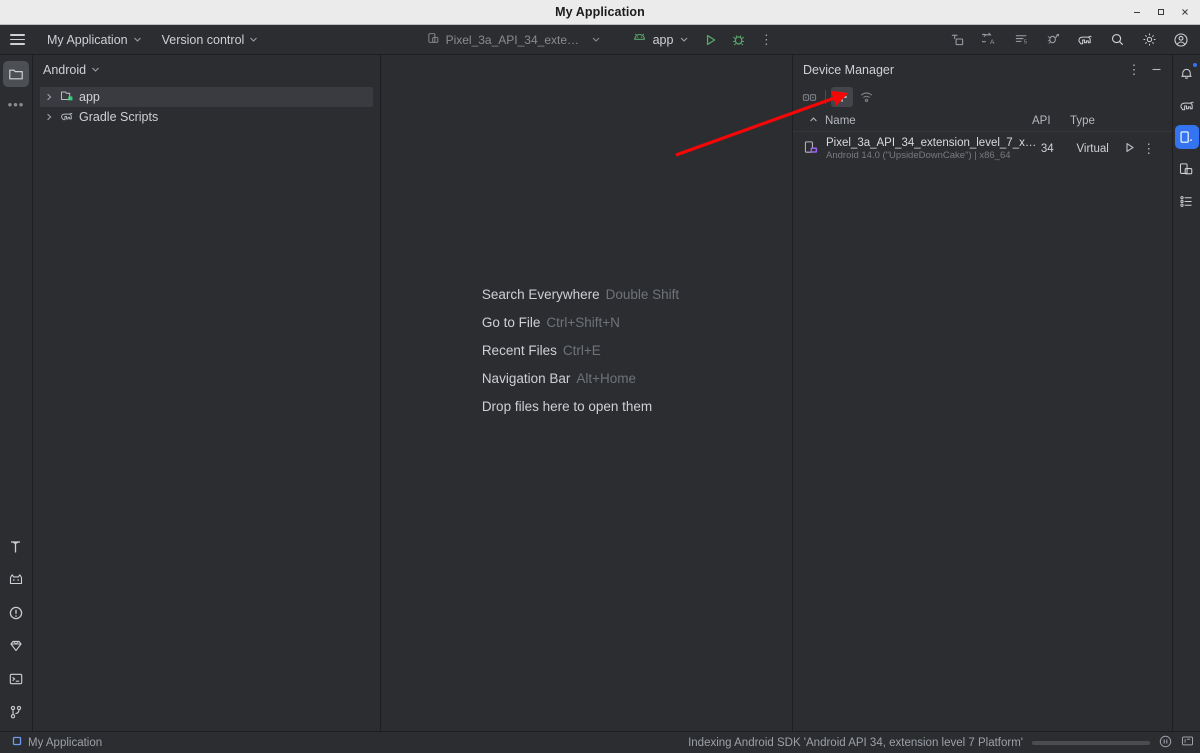  What do you see at coordinates (918, 155) in the screenshot?
I see `device-details: Android 14.0 ("UpsideDownCake") | x86_64` at bounding box center [918, 155].